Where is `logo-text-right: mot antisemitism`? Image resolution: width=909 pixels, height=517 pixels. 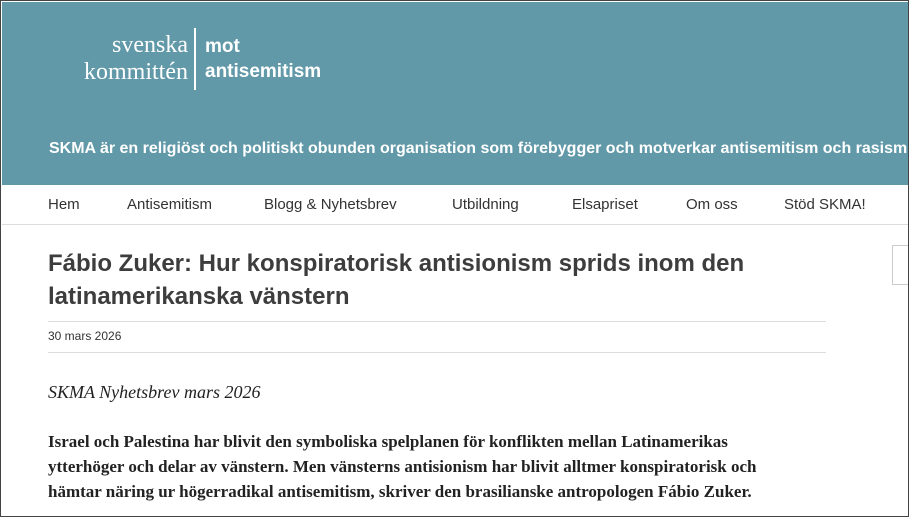 logo-text-right: mot antisemitism is located at coordinates (263, 59).